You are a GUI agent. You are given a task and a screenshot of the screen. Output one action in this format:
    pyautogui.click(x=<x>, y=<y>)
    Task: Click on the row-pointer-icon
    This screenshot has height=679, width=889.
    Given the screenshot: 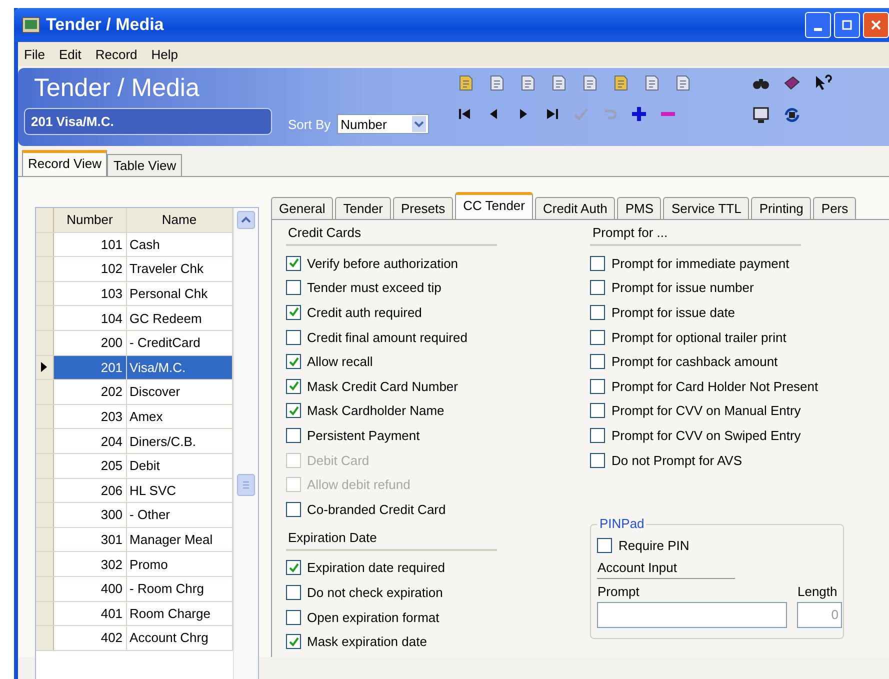 What is the action you would take?
    pyautogui.click(x=44, y=367)
    